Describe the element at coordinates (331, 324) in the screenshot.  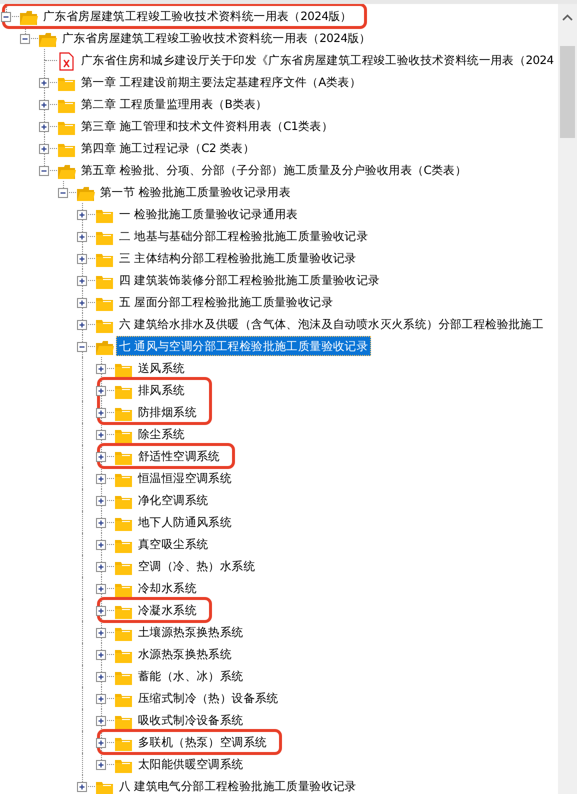
I see `tree-item: 六 建筑给水排水及供暖（含气体、泡沫及自动喷水灭火系统）分部工程检验批施工` at that location.